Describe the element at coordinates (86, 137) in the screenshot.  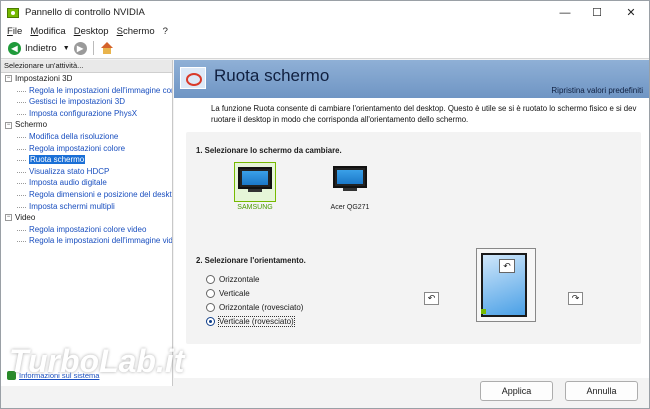
I see `sidebar-item: Modifica della risoluzione` at that location.